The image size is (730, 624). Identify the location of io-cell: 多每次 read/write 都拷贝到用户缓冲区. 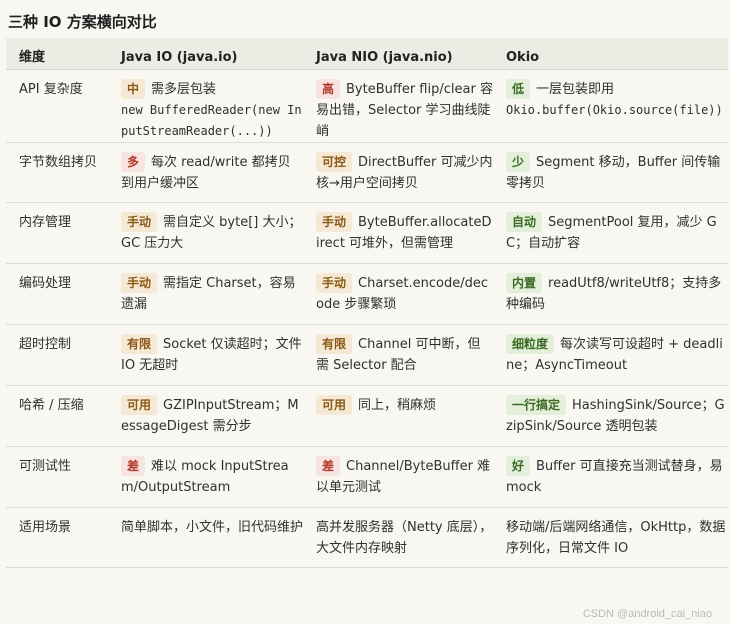
(205, 172).